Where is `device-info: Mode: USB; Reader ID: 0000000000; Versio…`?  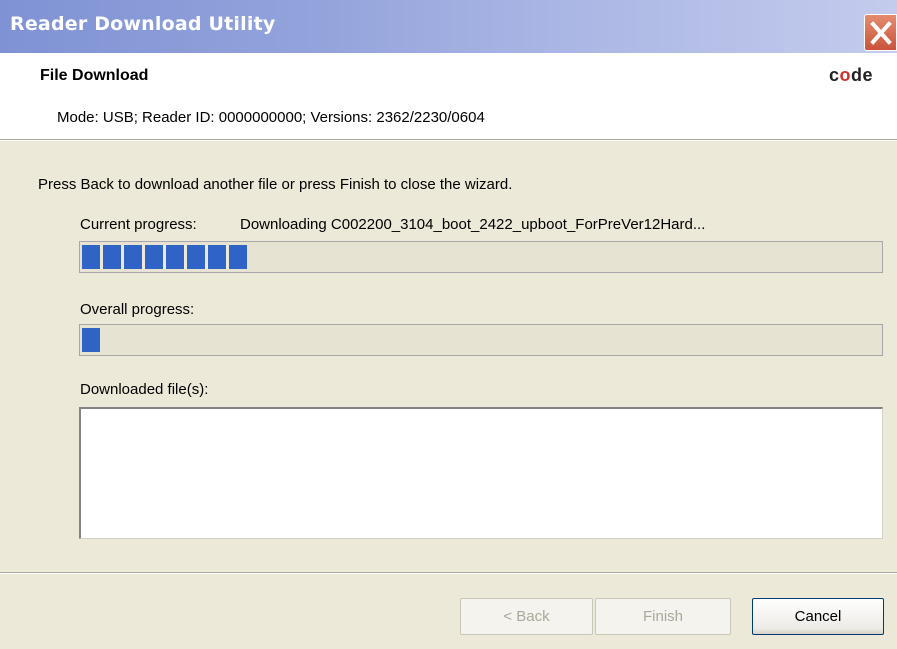 device-info: Mode: USB; Reader ID: 0000000000; Versio… is located at coordinates (271, 117).